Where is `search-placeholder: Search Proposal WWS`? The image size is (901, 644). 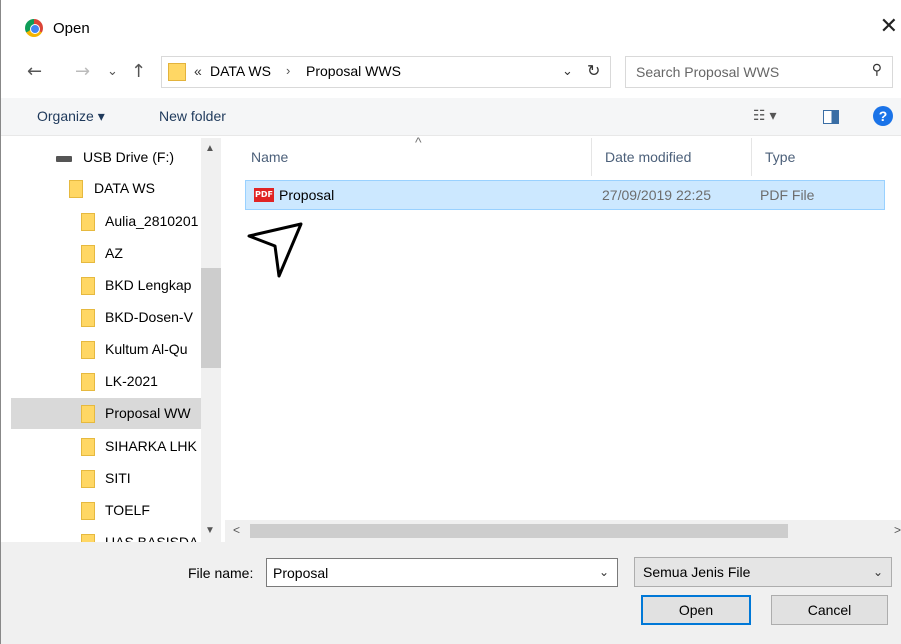
search-placeholder: Search Proposal WWS is located at coordinates (708, 72).